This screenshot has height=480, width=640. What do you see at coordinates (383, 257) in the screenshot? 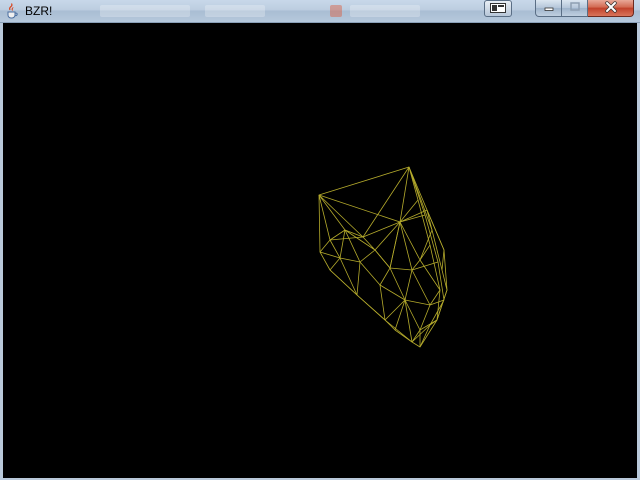
I see `wireframe-mesh` at bounding box center [383, 257].